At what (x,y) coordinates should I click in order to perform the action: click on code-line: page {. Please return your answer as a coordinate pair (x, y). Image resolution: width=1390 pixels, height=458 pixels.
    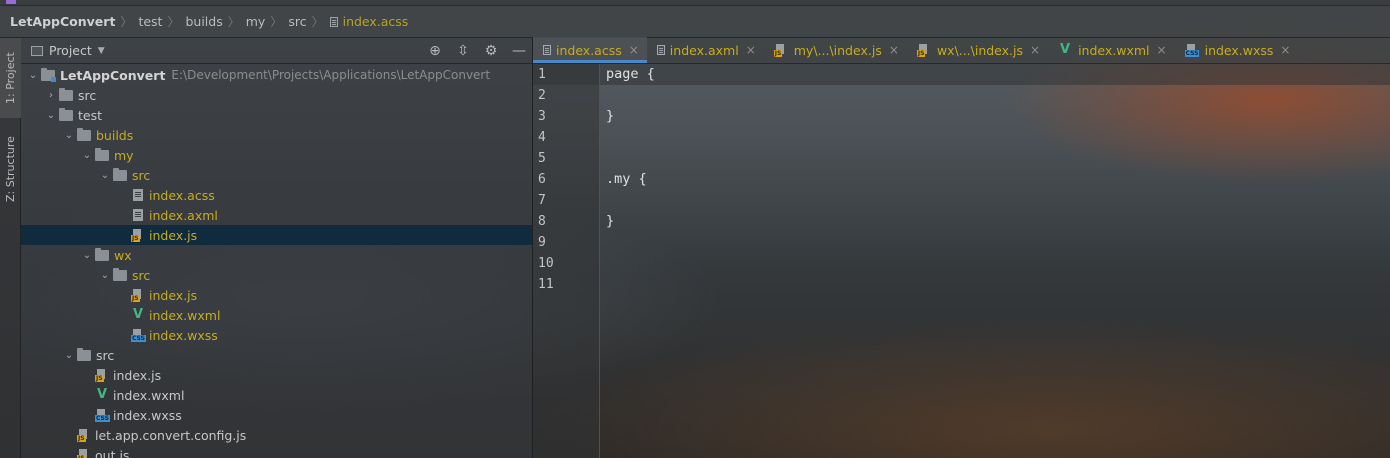
    Looking at the image, I should click on (995, 74).